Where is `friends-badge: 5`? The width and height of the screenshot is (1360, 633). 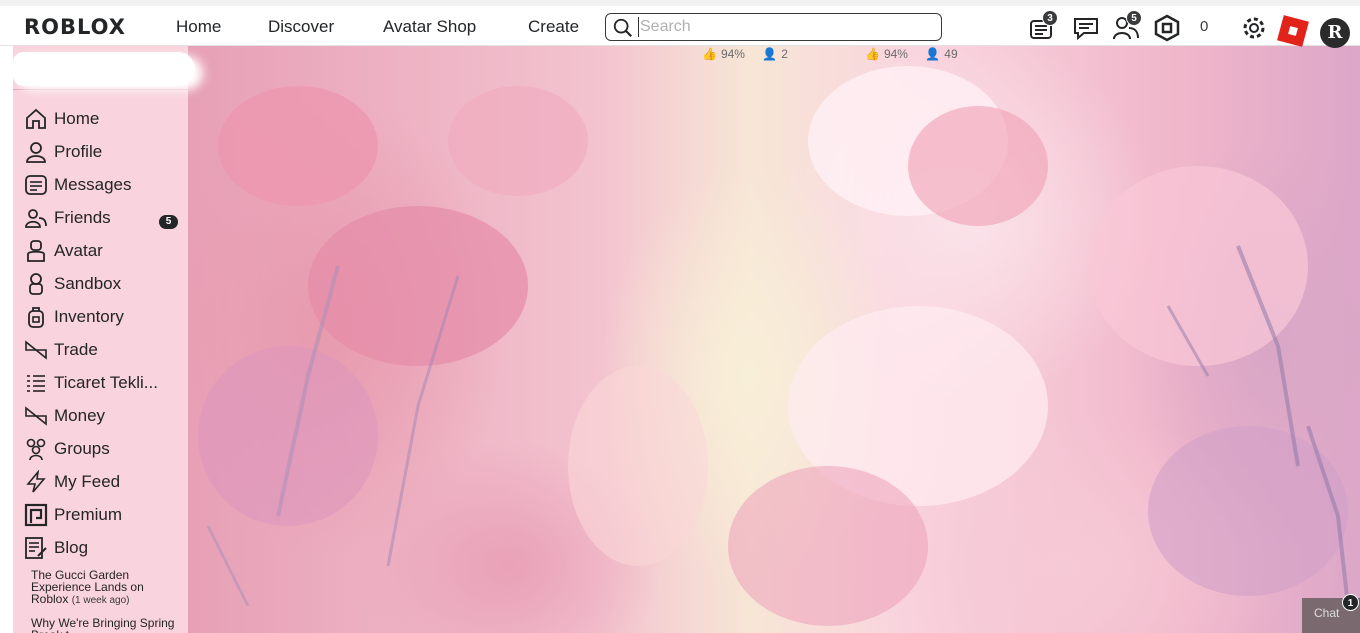 friends-badge: 5 is located at coordinates (1134, 18).